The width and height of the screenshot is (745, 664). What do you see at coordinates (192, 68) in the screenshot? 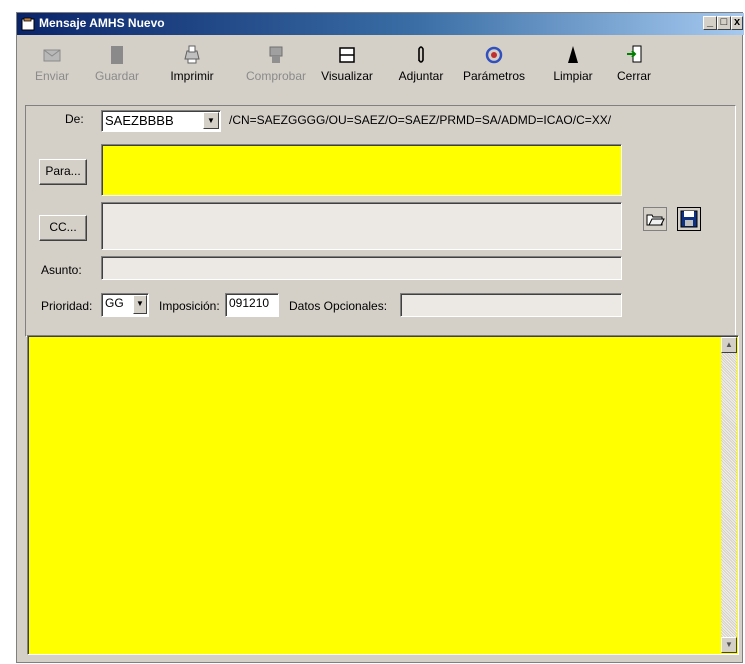
I see `print-button: Imprimir` at bounding box center [192, 68].